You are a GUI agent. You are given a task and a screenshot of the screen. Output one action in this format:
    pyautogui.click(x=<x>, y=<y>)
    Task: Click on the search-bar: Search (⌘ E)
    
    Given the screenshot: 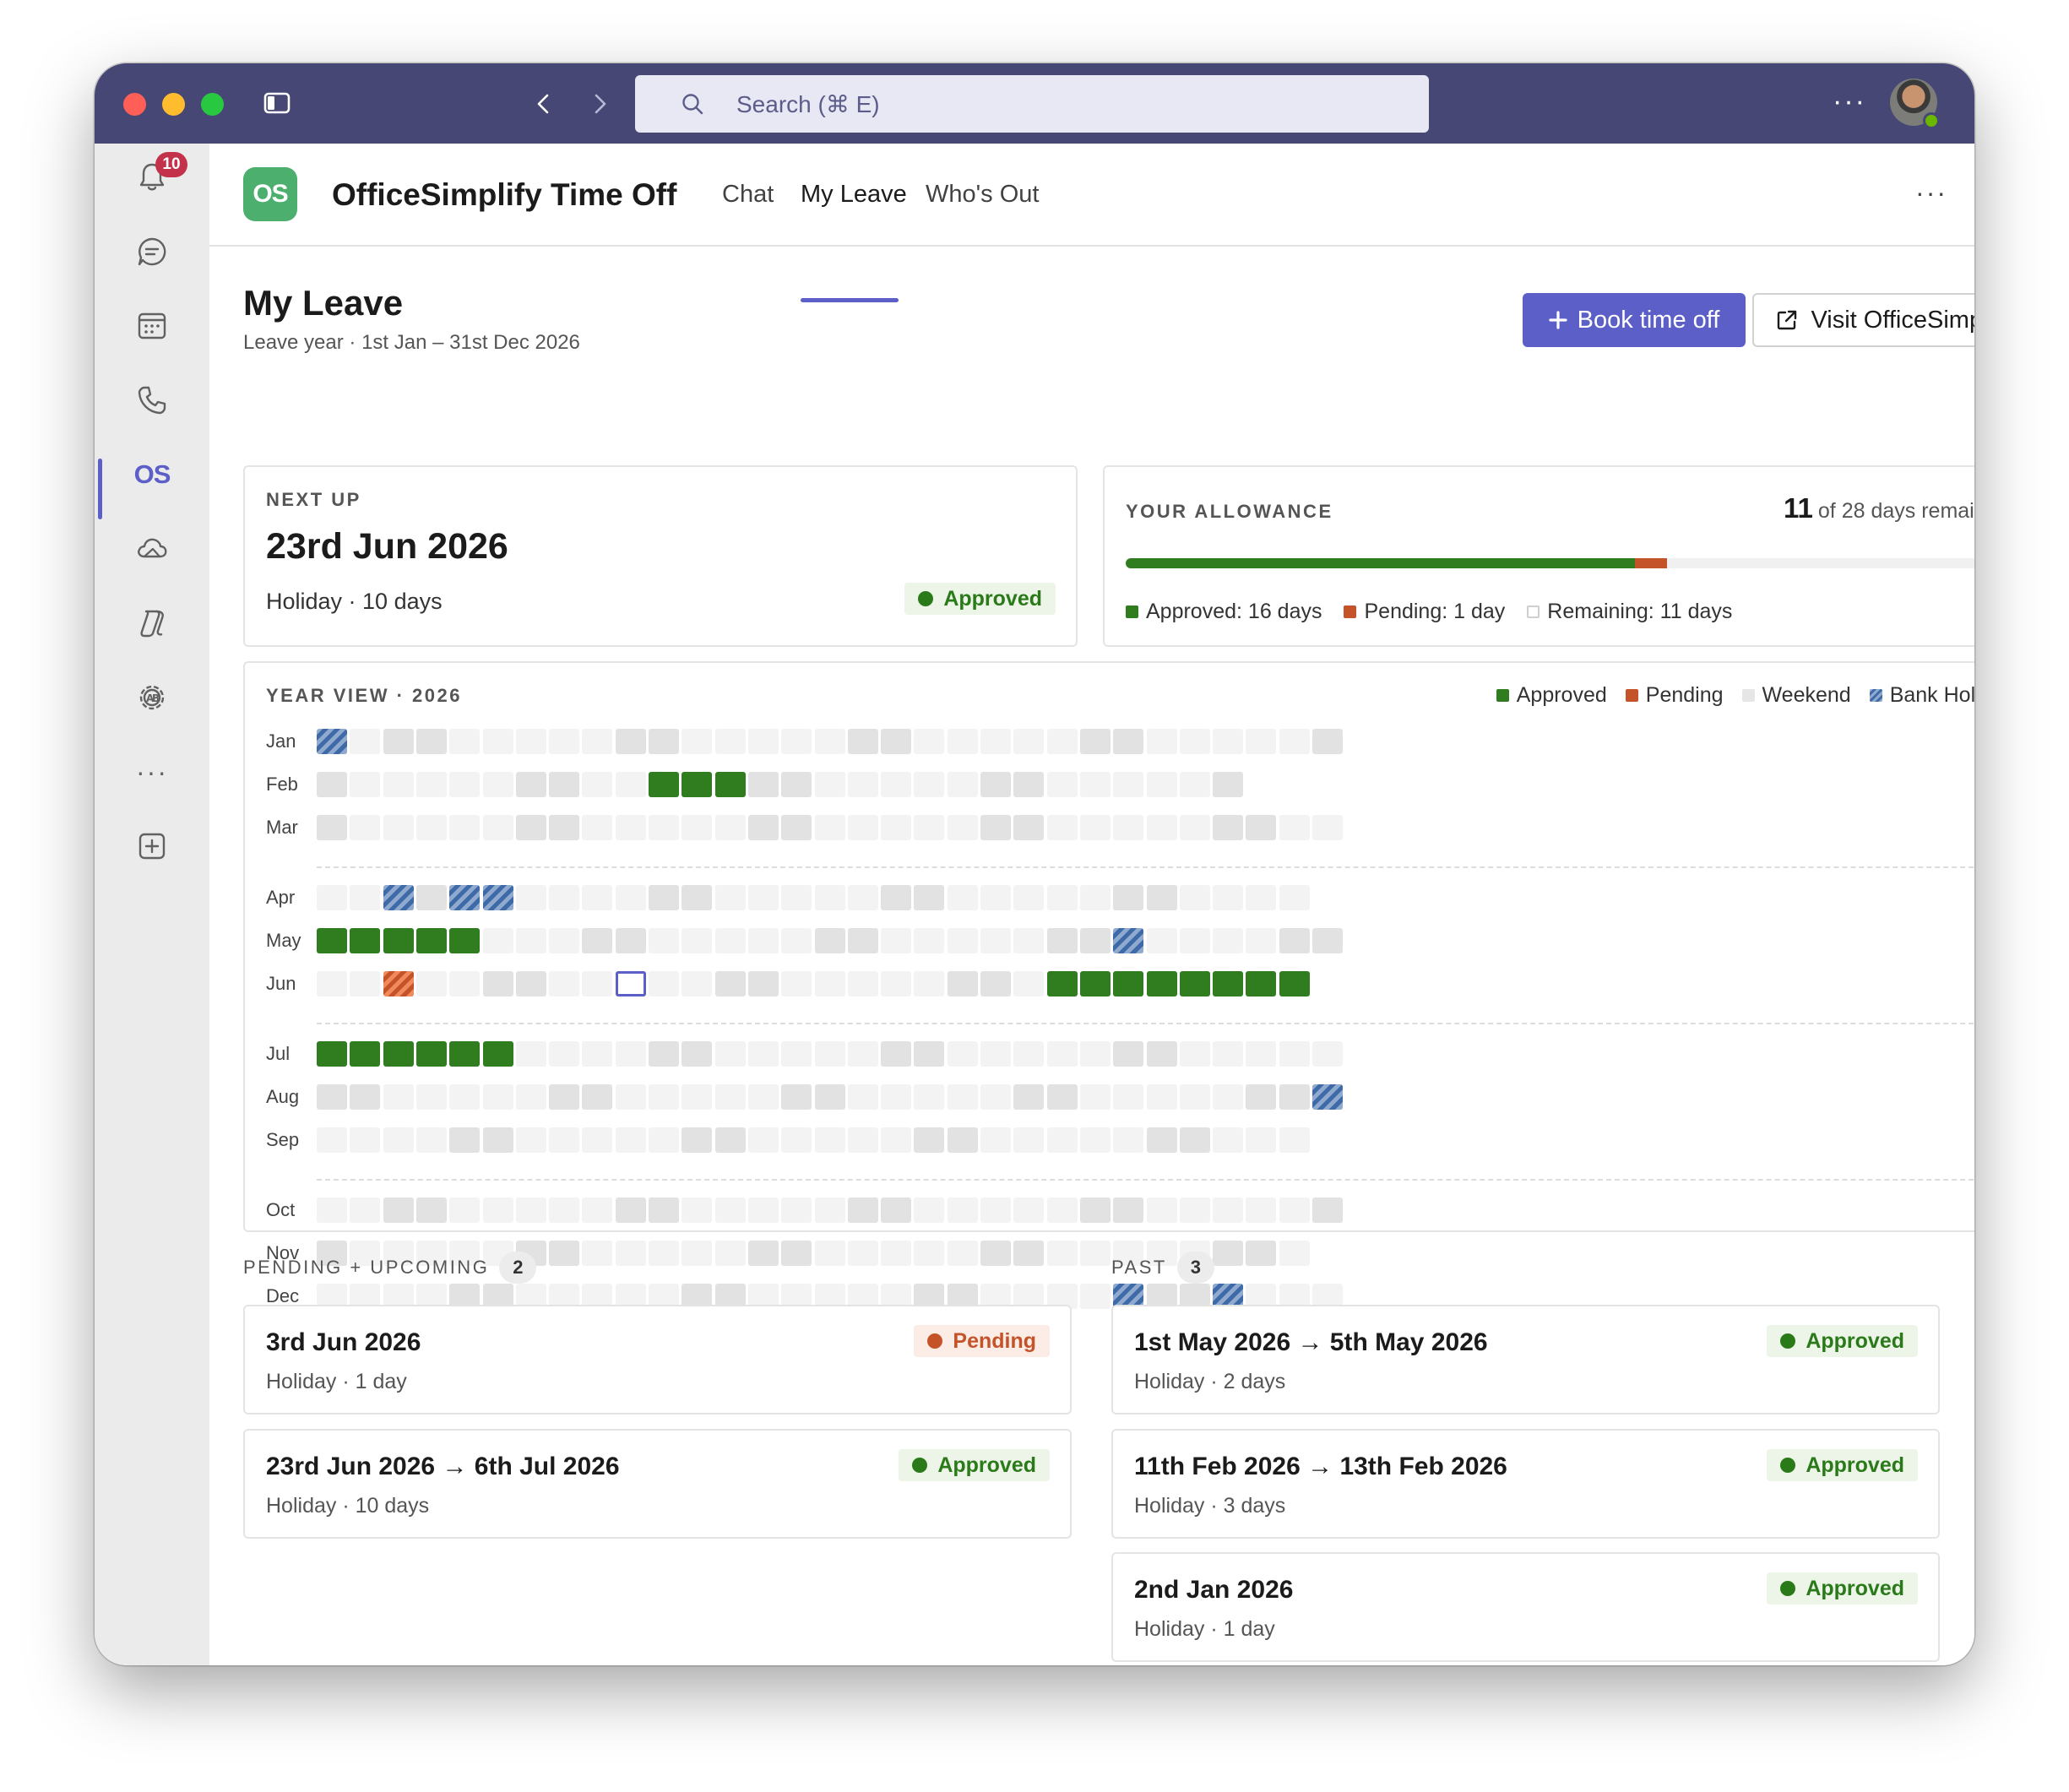 What is the action you would take?
    pyautogui.click(x=1032, y=104)
    